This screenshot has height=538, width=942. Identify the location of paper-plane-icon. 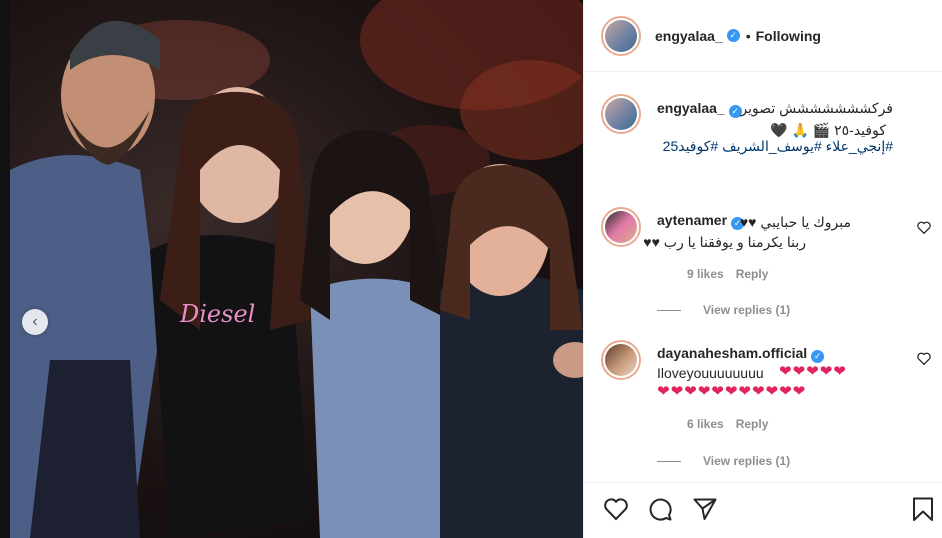
(705, 509).